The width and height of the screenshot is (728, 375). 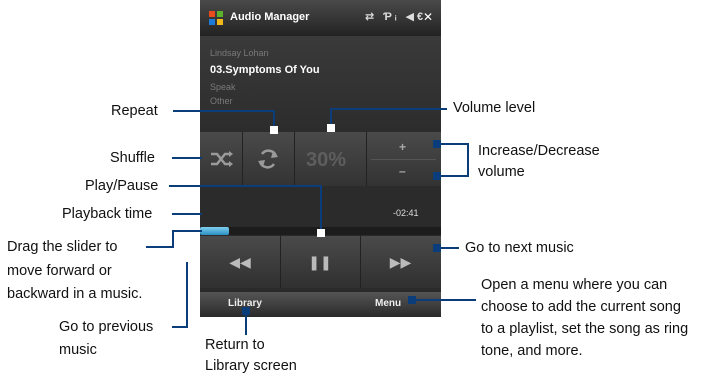 I want to click on increase-decrease-callout-1: Increase/Decrease, so click(x=539, y=151).